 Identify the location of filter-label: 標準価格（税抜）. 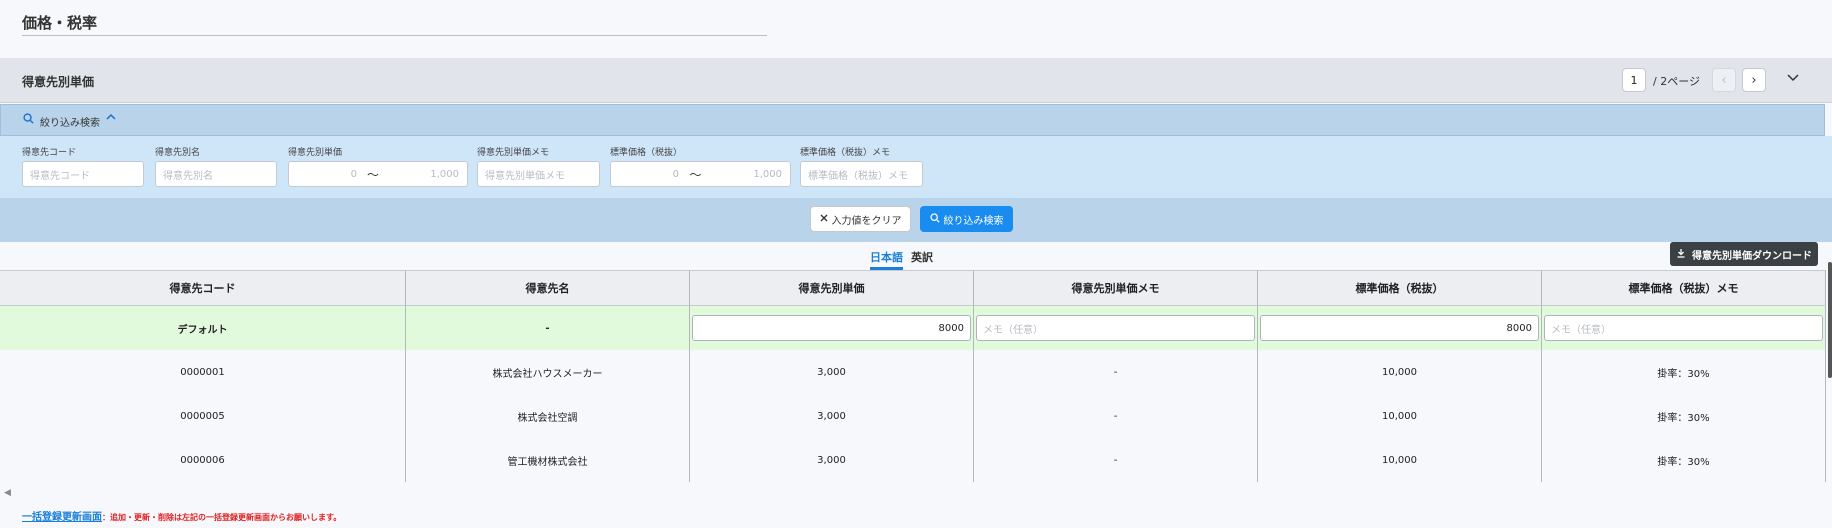
(646, 153).